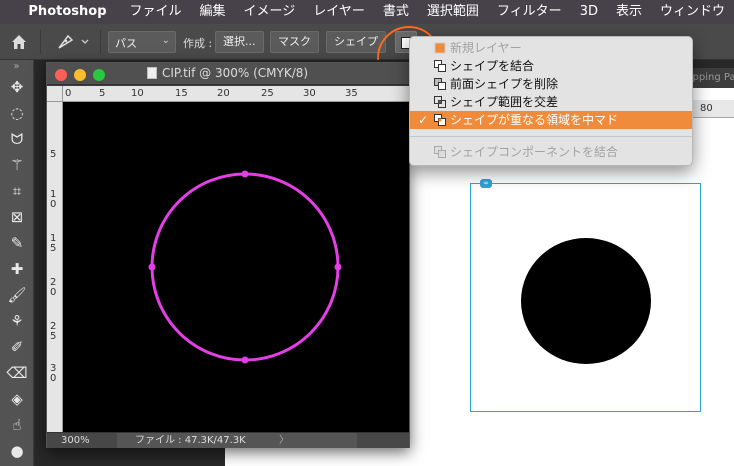 This screenshot has height=466, width=734. I want to click on document-title: CIP.tif @ 300% (CMYK/8), so click(227, 73).